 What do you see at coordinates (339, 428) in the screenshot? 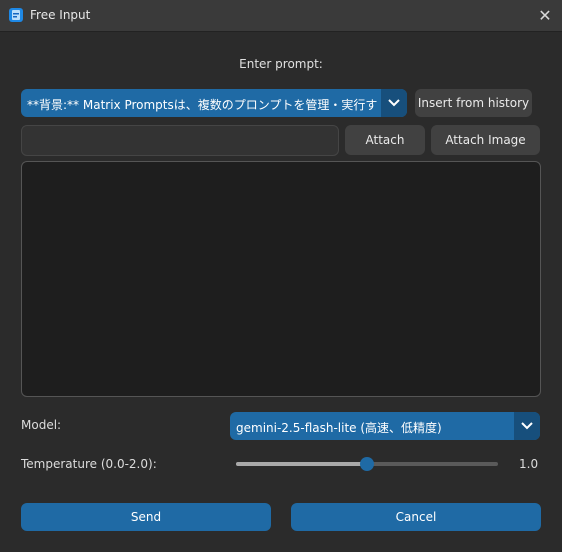
I see `model-selected-text: gemini-2.5-flash-lite (高速、低精度)` at bounding box center [339, 428].